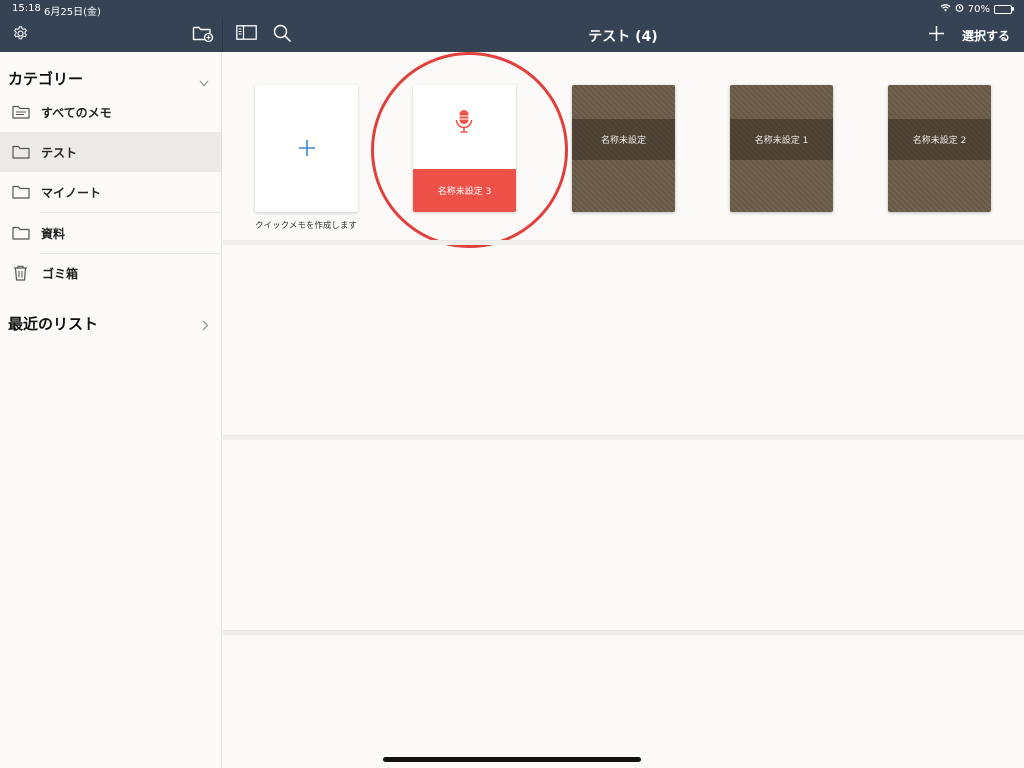  I want to click on status-bar: 15:18 6月25日(金) 70%, so click(512, 9).